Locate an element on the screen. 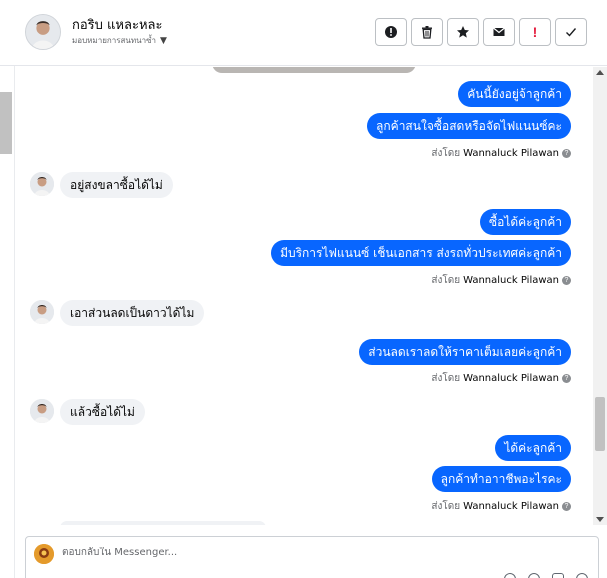 The image size is (607, 578). scroll-down-arrow-icon is located at coordinates (600, 519).